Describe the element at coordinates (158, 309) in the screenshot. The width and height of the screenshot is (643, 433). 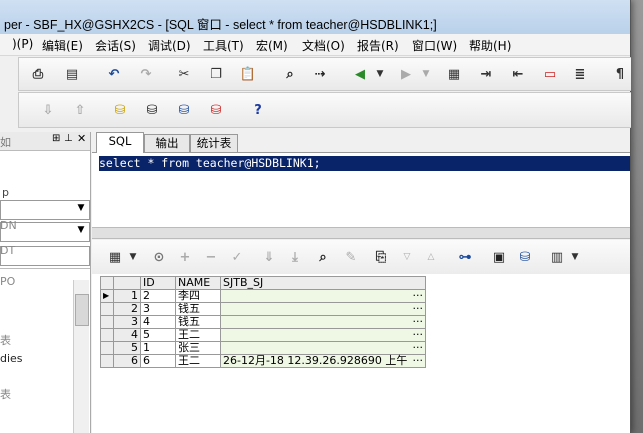
I see `cell-id: 3` at that location.